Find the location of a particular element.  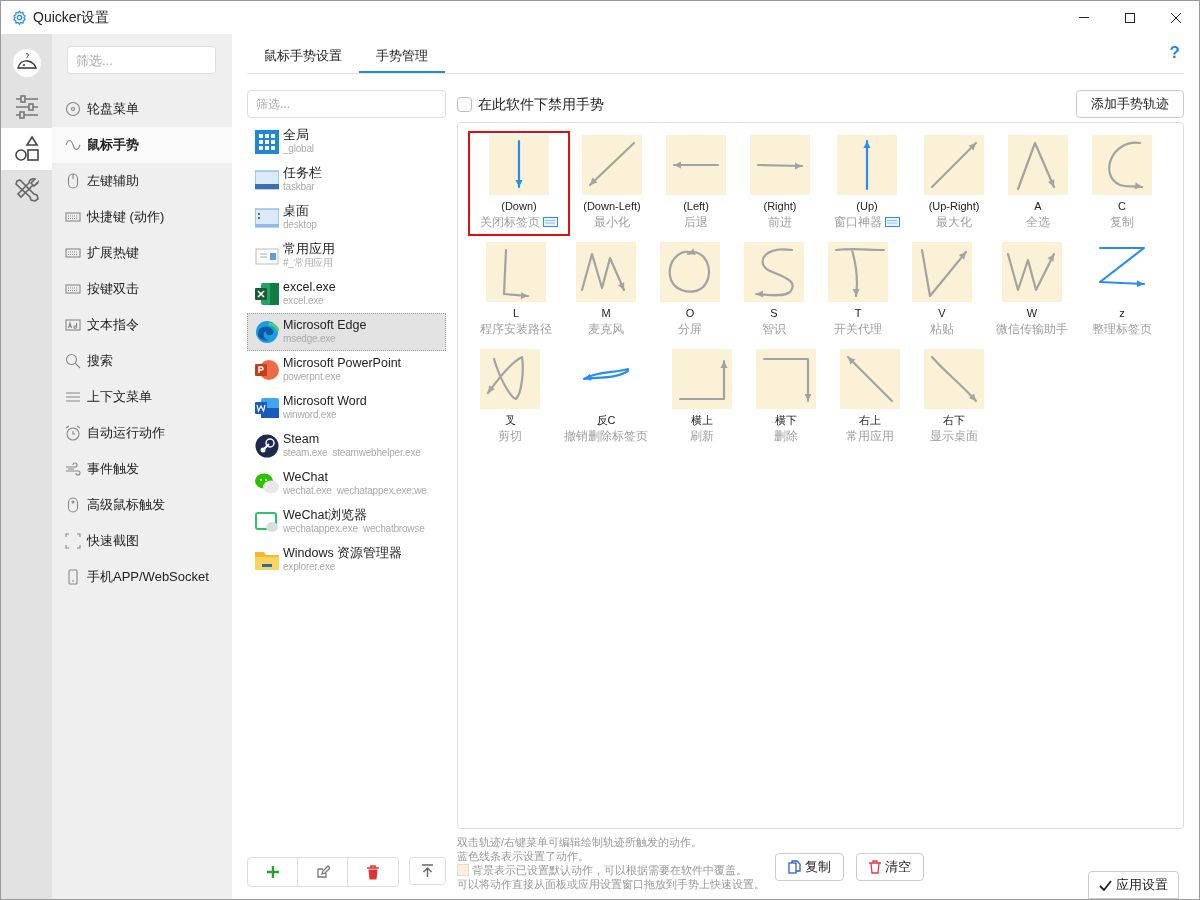

gesture-action: 复制 is located at coordinates (1122, 222).